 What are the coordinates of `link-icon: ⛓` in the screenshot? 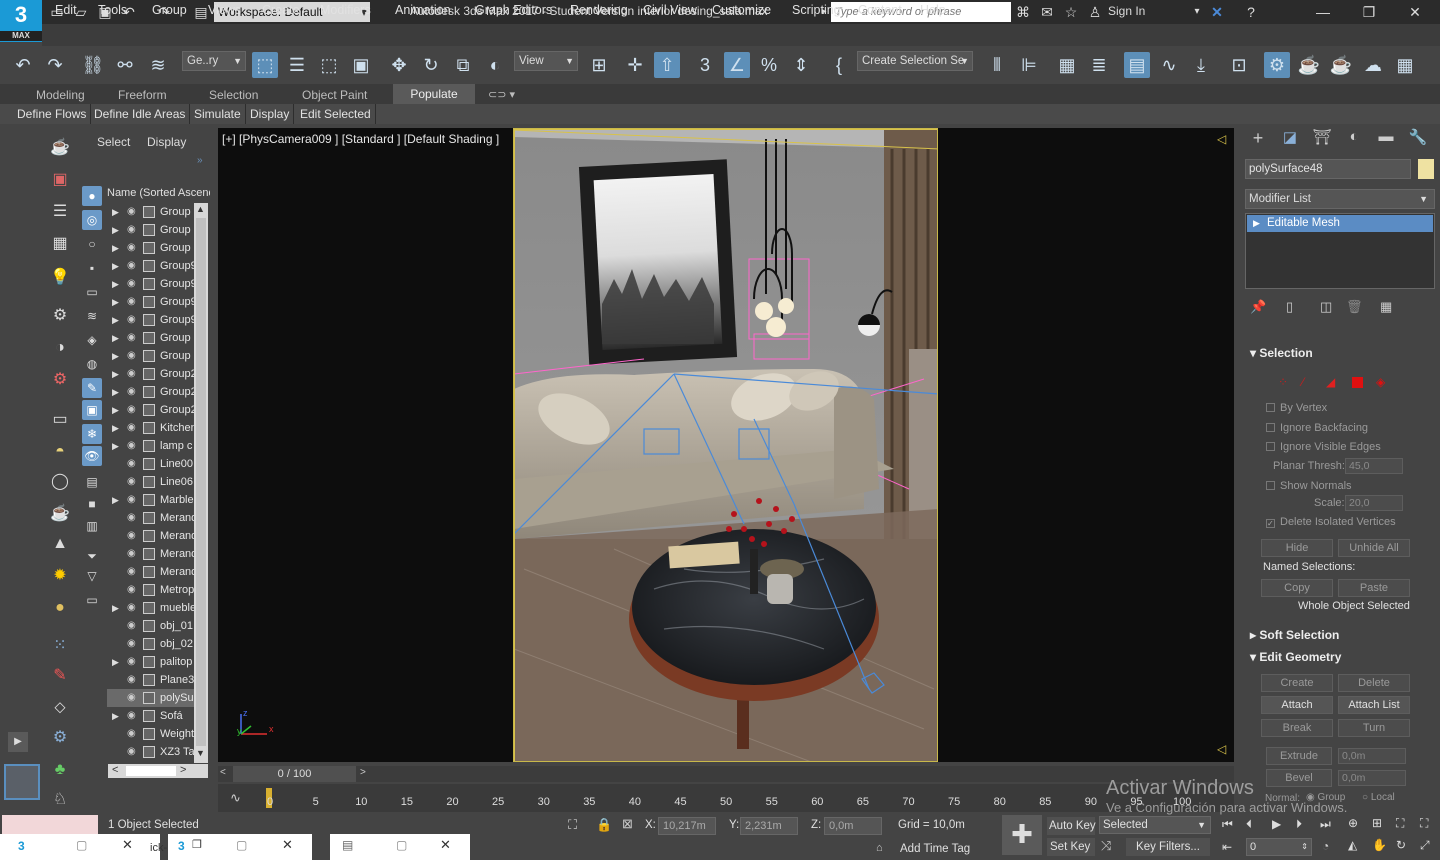 It's located at (93, 65).